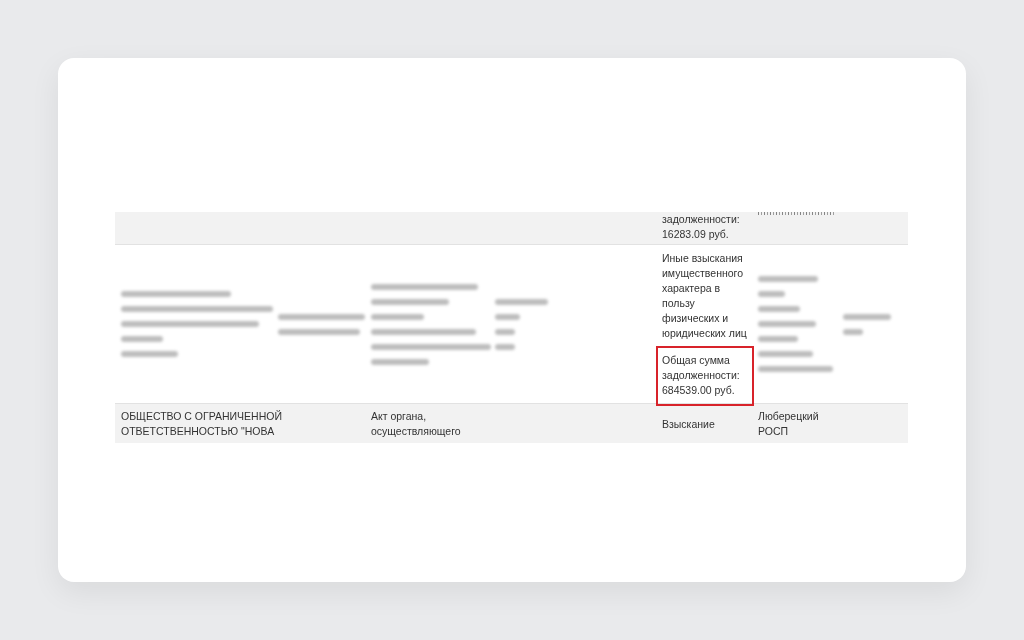 The height and width of the screenshot is (640, 1024). I want to click on table-text: ОБЩЕСТВО С ОГРАНИЧЕННОЙ ОТВЕТСТВЕННОСТЬЮ "НОВА, so click(202, 424).